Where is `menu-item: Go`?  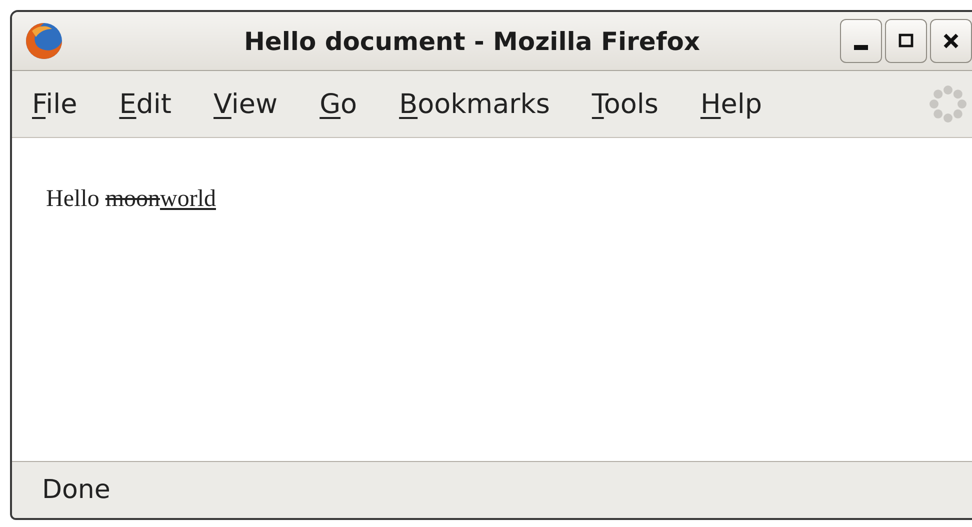 menu-item: Go is located at coordinates (339, 104).